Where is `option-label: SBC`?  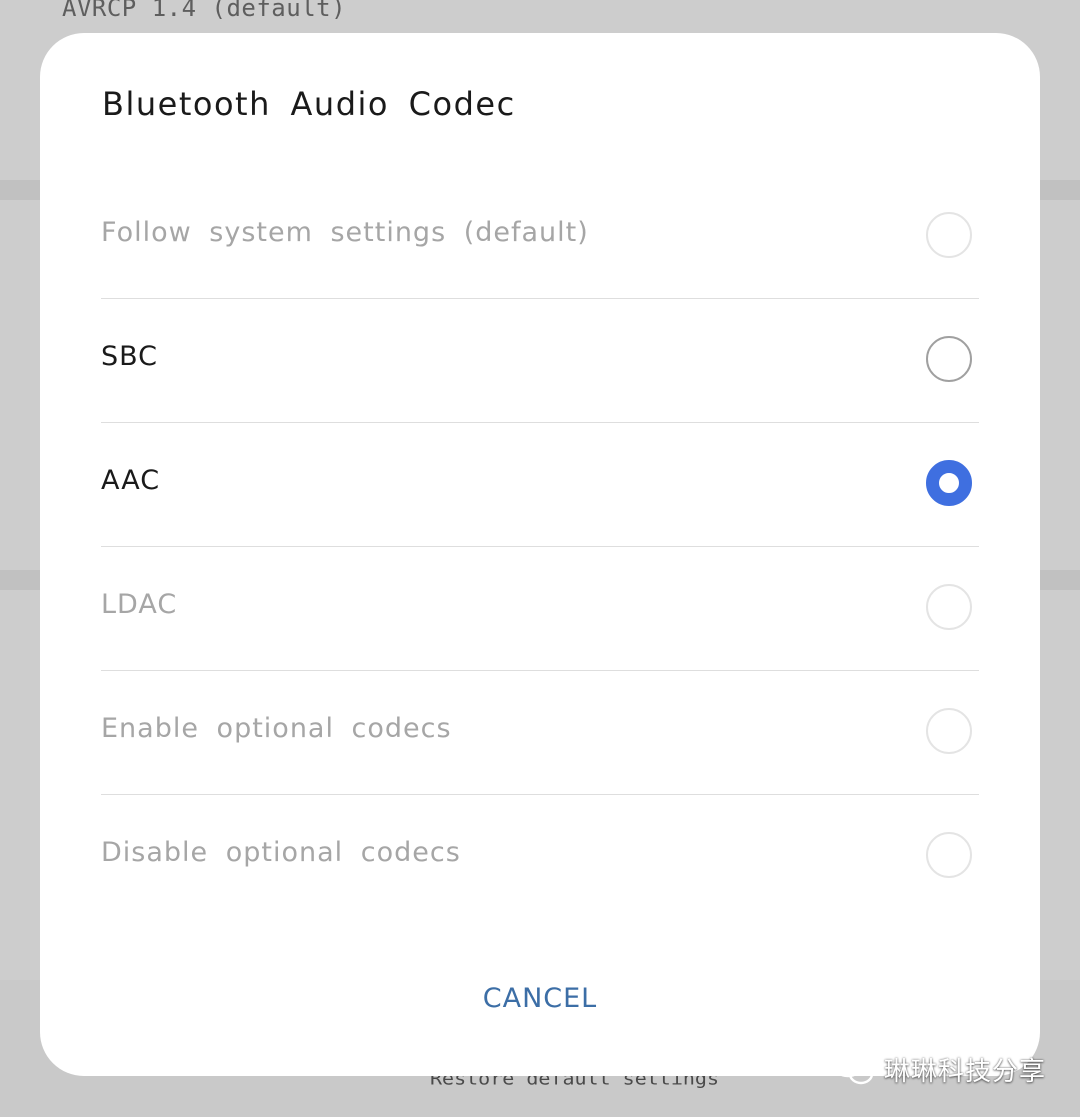 option-label: SBC is located at coordinates (130, 356).